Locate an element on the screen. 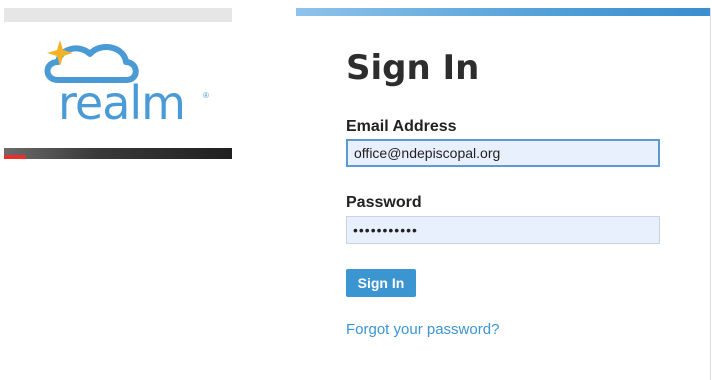  password-label: Password is located at coordinates (384, 202).